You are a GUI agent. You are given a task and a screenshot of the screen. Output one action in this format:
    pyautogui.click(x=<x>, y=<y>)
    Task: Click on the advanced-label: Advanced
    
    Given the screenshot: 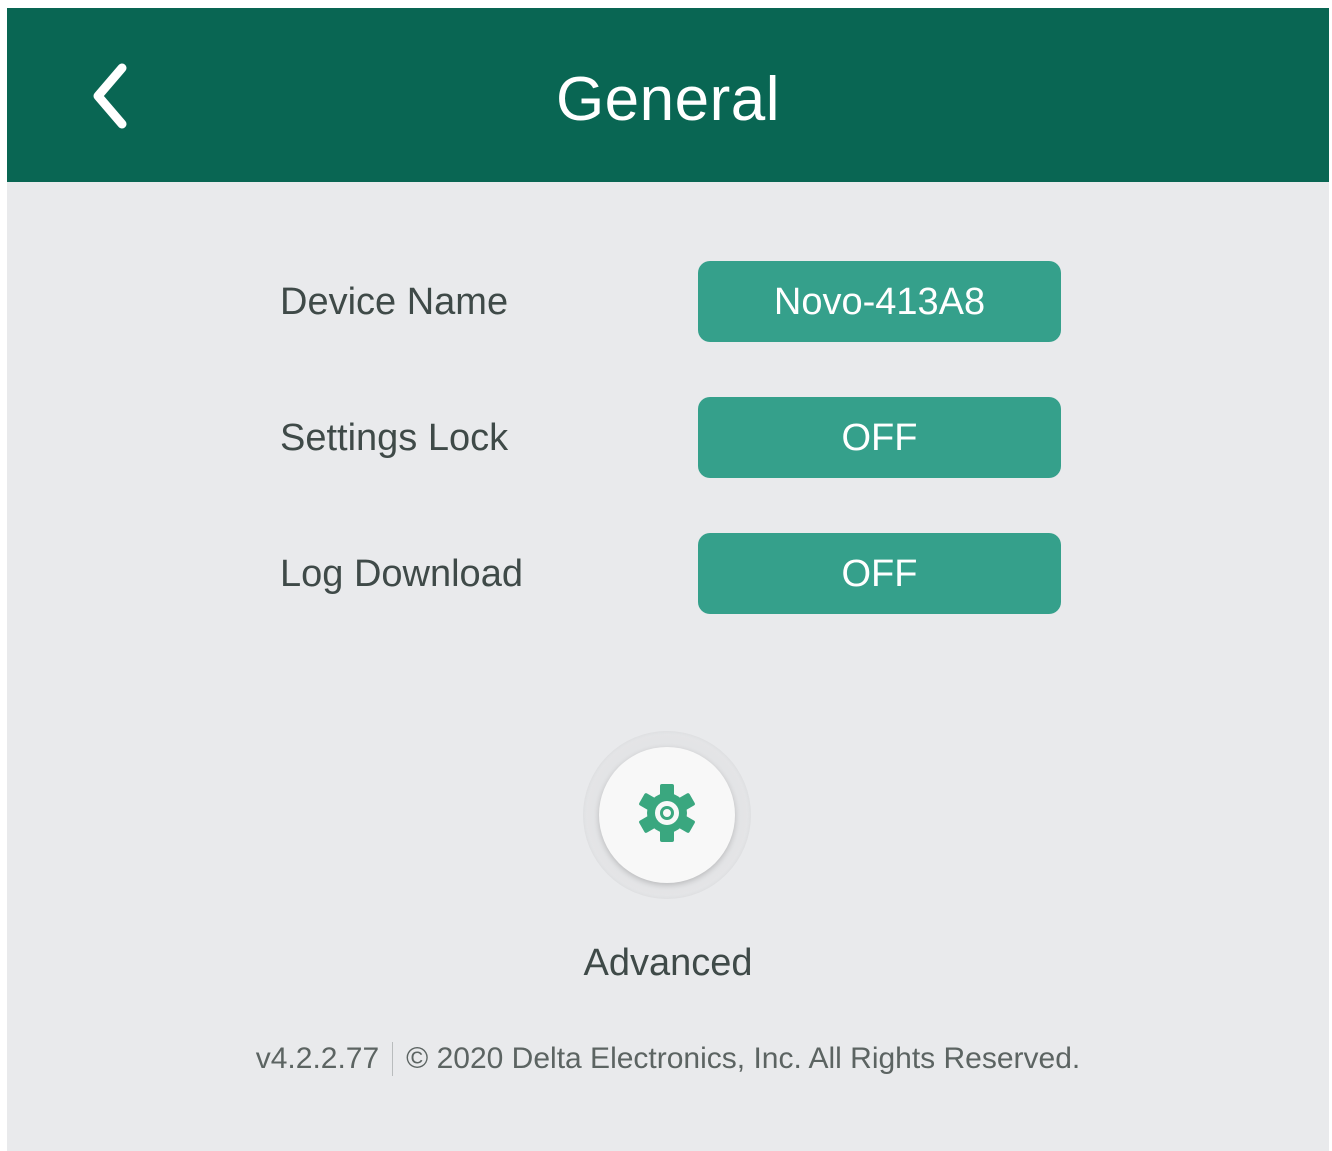 What is the action you would take?
    pyautogui.click(x=668, y=963)
    